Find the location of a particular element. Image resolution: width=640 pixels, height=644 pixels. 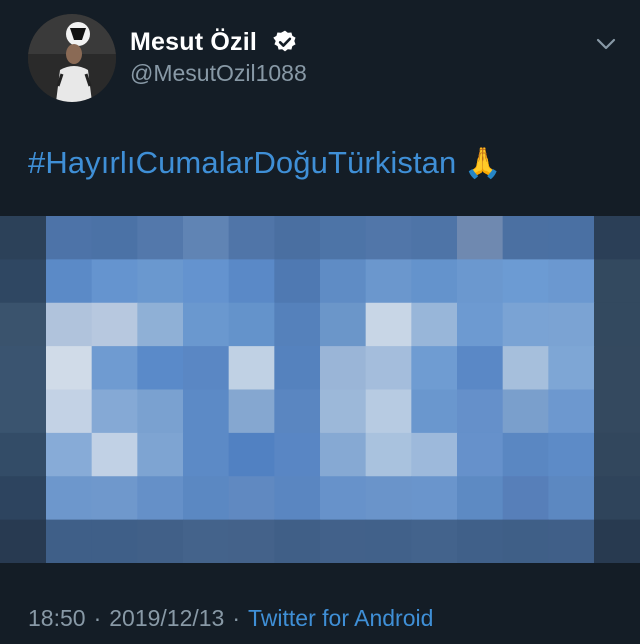

avatar is located at coordinates (72, 58).